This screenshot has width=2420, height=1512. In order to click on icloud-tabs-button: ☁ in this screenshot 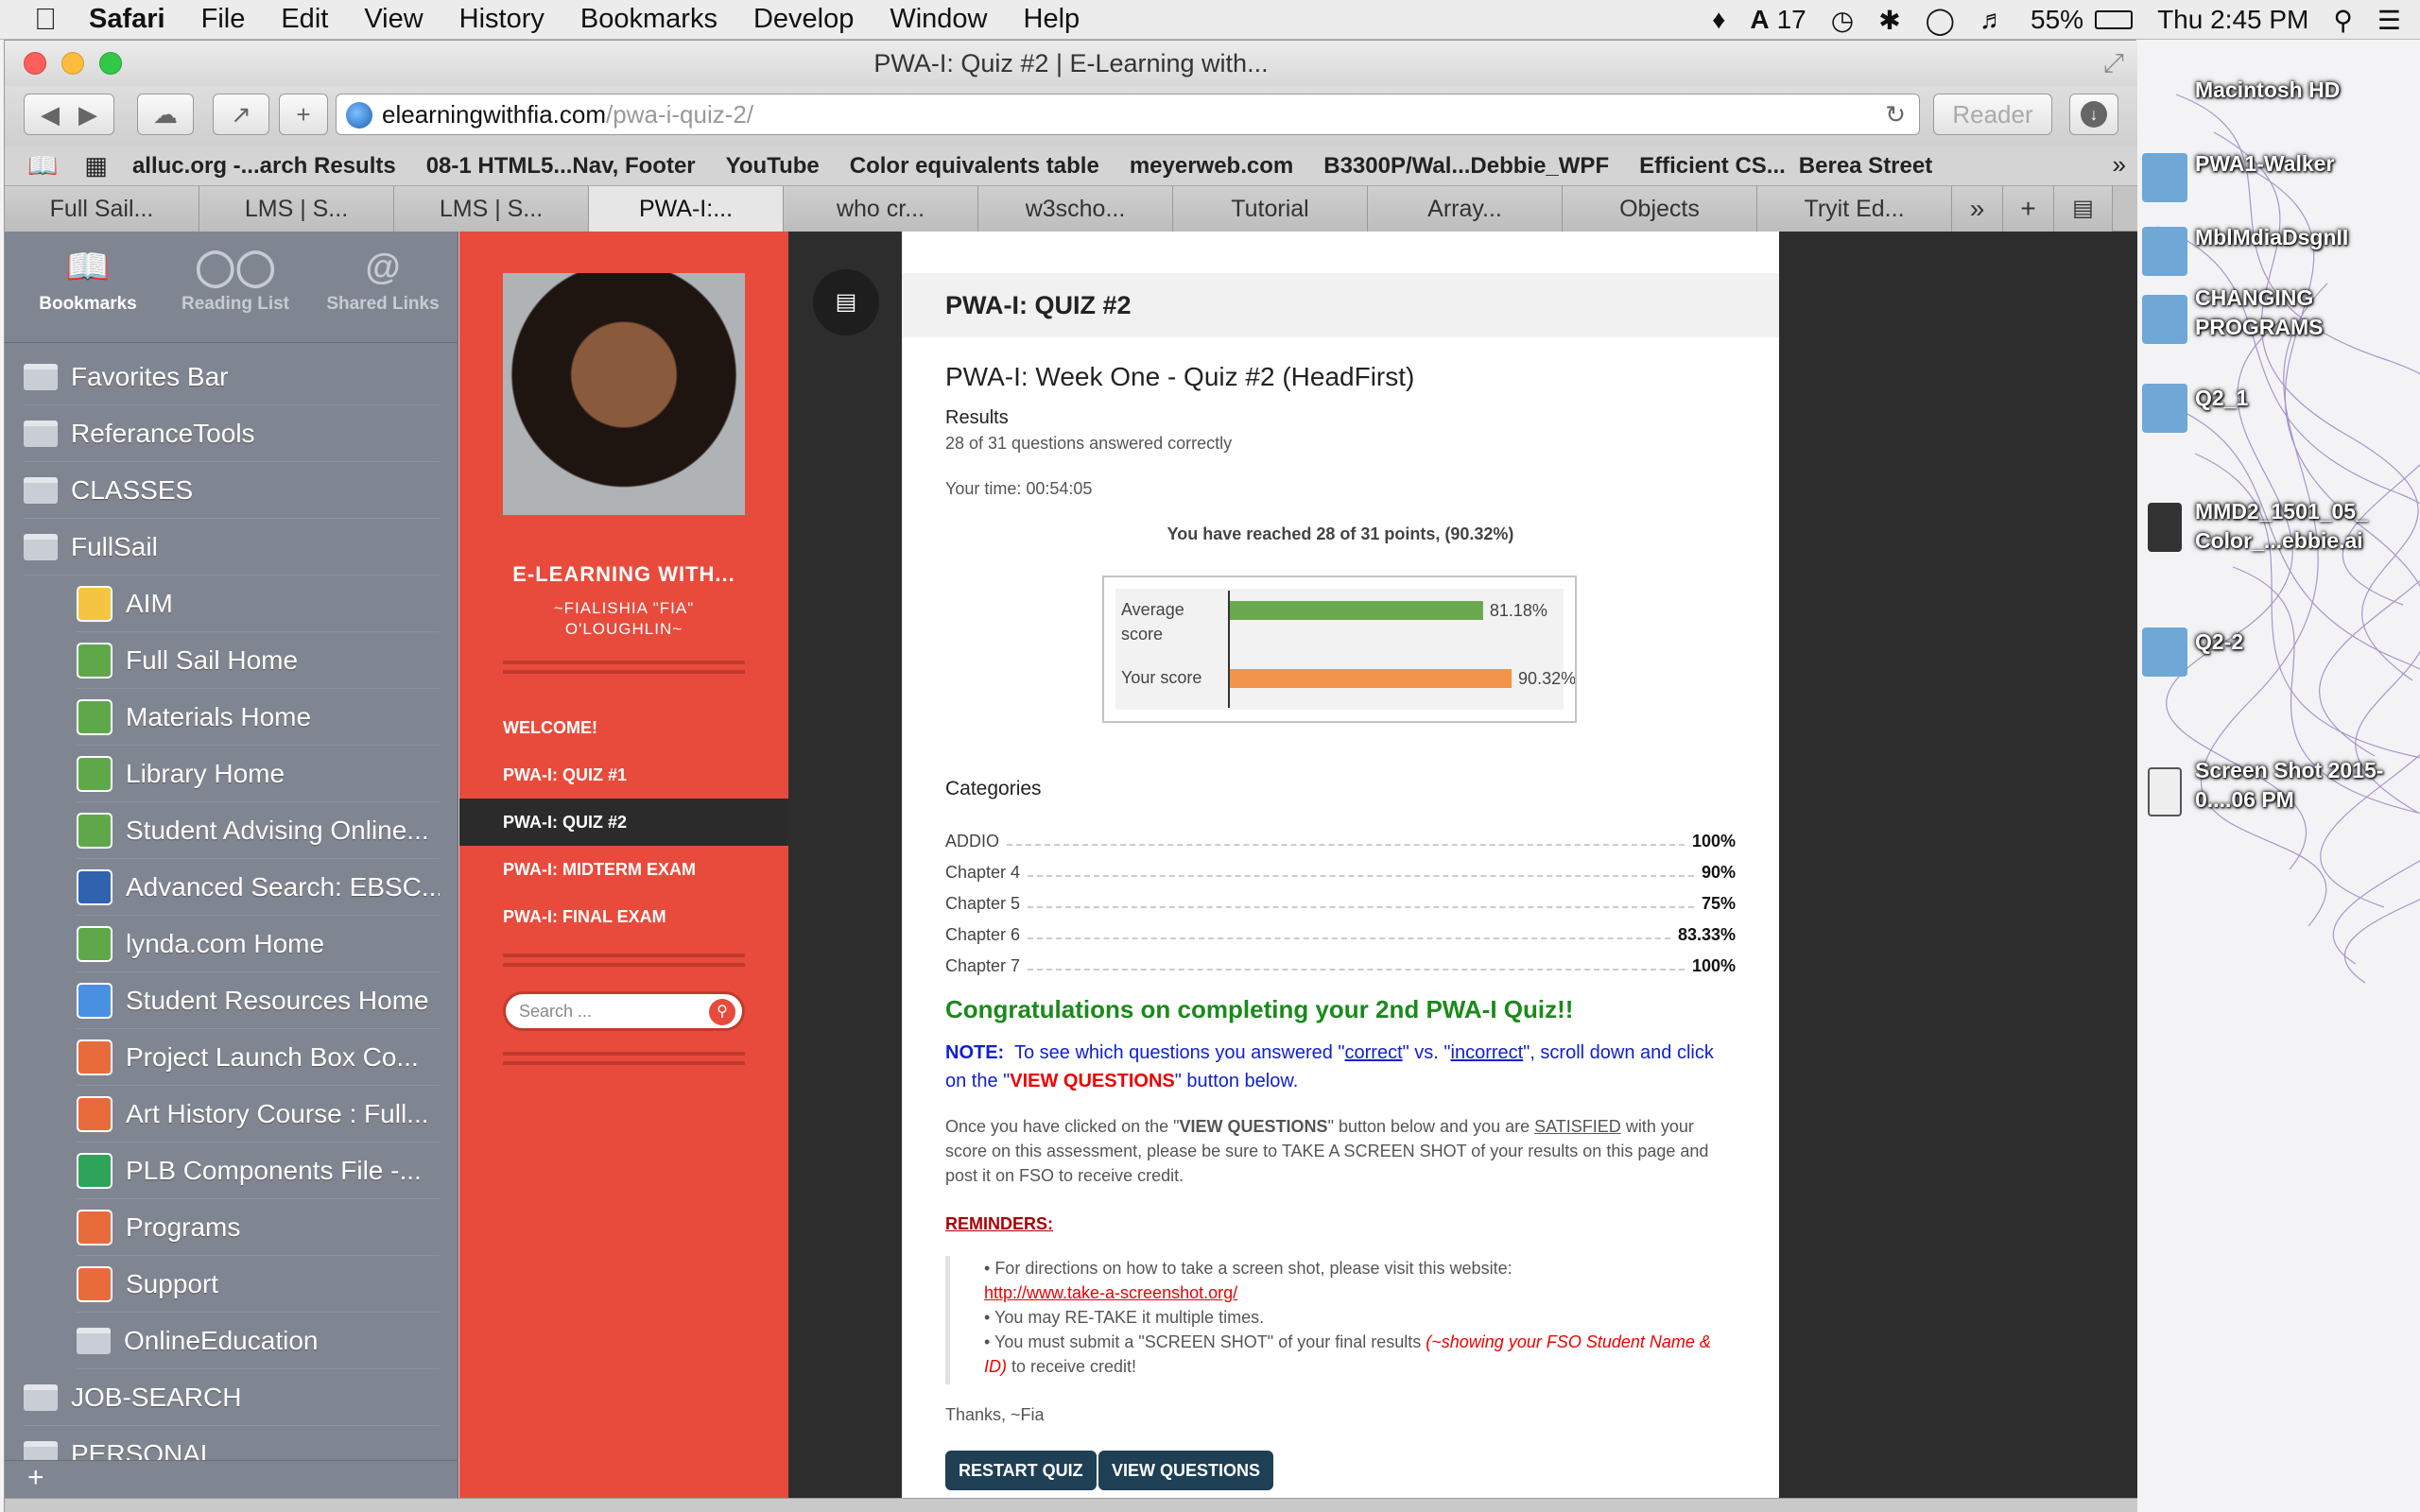, I will do `click(165, 114)`.